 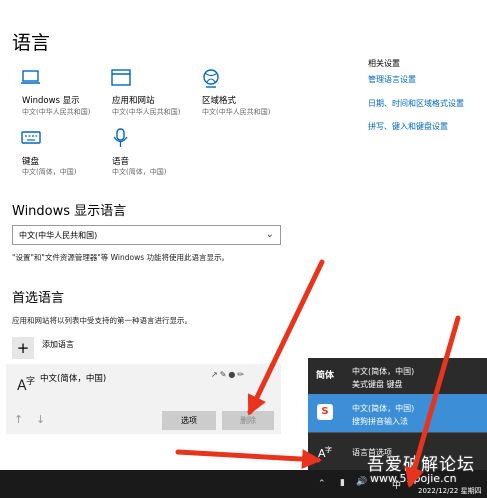 What do you see at coordinates (286, 337) in the screenshot?
I see `arrow-to-remove` at bounding box center [286, 337].